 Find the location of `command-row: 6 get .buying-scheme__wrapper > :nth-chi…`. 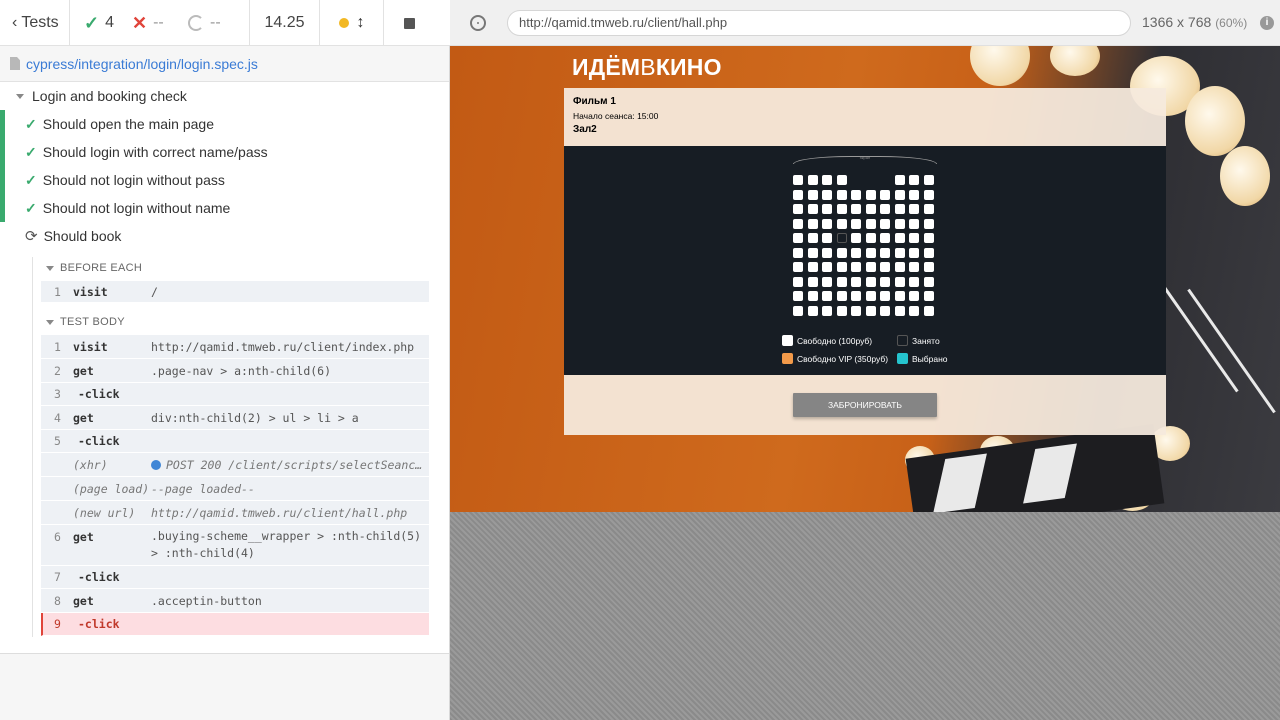

command-row: 6 get .buying-scheme__wrapper > :nth-chi… is located at coordinates (235, 545).